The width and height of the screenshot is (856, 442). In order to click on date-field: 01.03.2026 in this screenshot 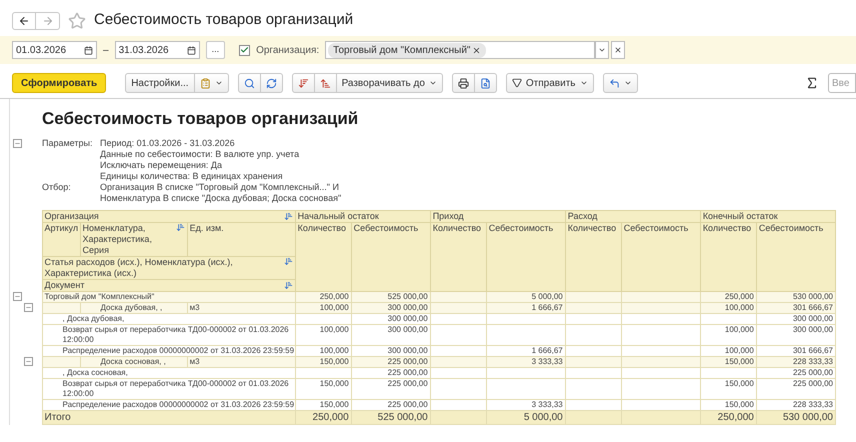, I will do `click(54, 50)`.